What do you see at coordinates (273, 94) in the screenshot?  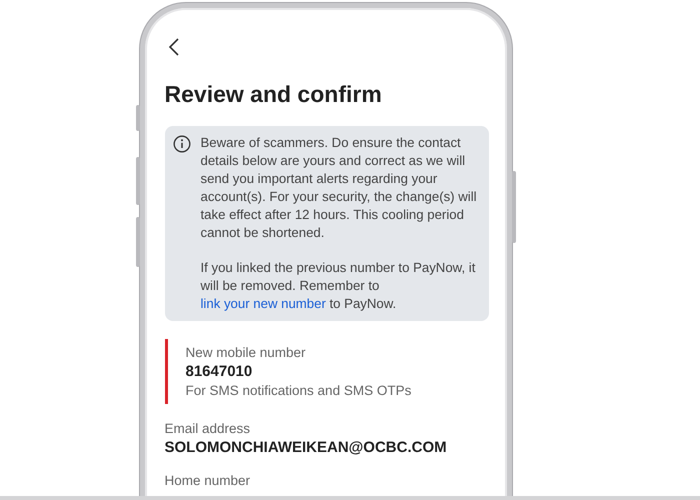 I see `page-title: Review and confirm` at bounding box center [273, 94].